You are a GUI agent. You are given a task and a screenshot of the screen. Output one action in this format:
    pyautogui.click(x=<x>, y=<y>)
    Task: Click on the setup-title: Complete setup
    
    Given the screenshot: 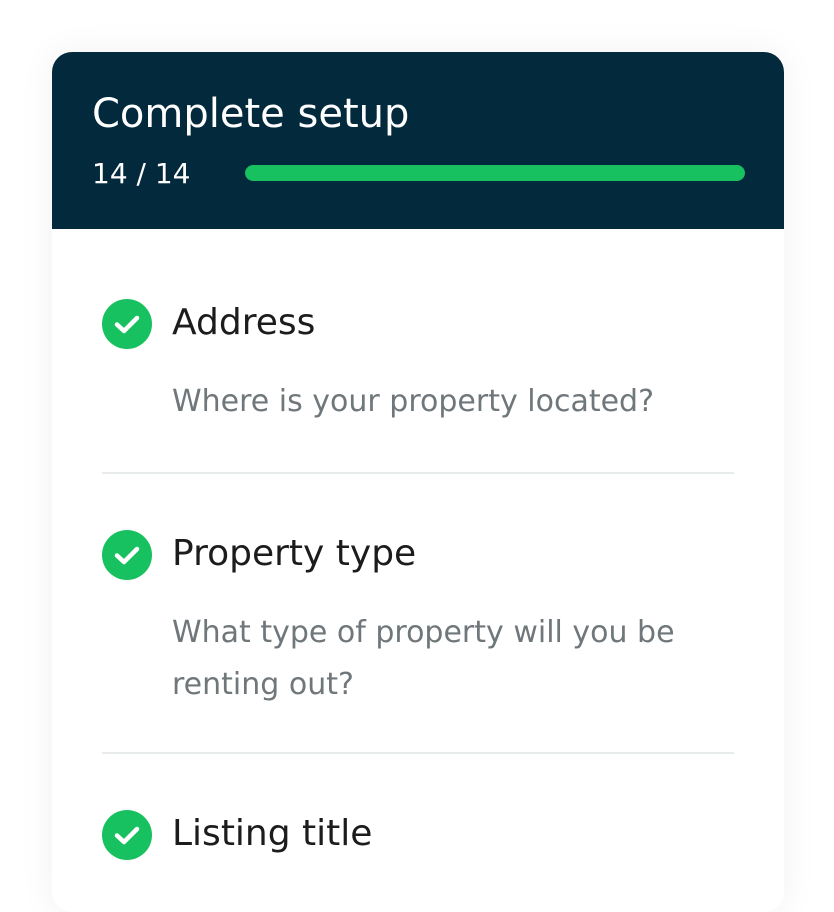 What is the action you would take?
    pyautogui.click(x=251, y=114)
    